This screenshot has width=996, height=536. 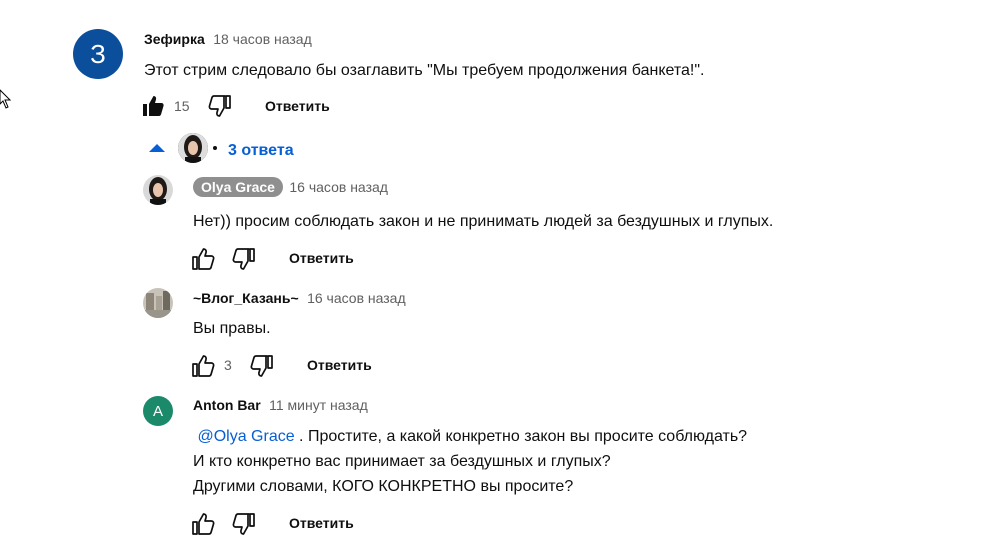 I want to click on avatar-letter: A, so click(x=157, y=411).